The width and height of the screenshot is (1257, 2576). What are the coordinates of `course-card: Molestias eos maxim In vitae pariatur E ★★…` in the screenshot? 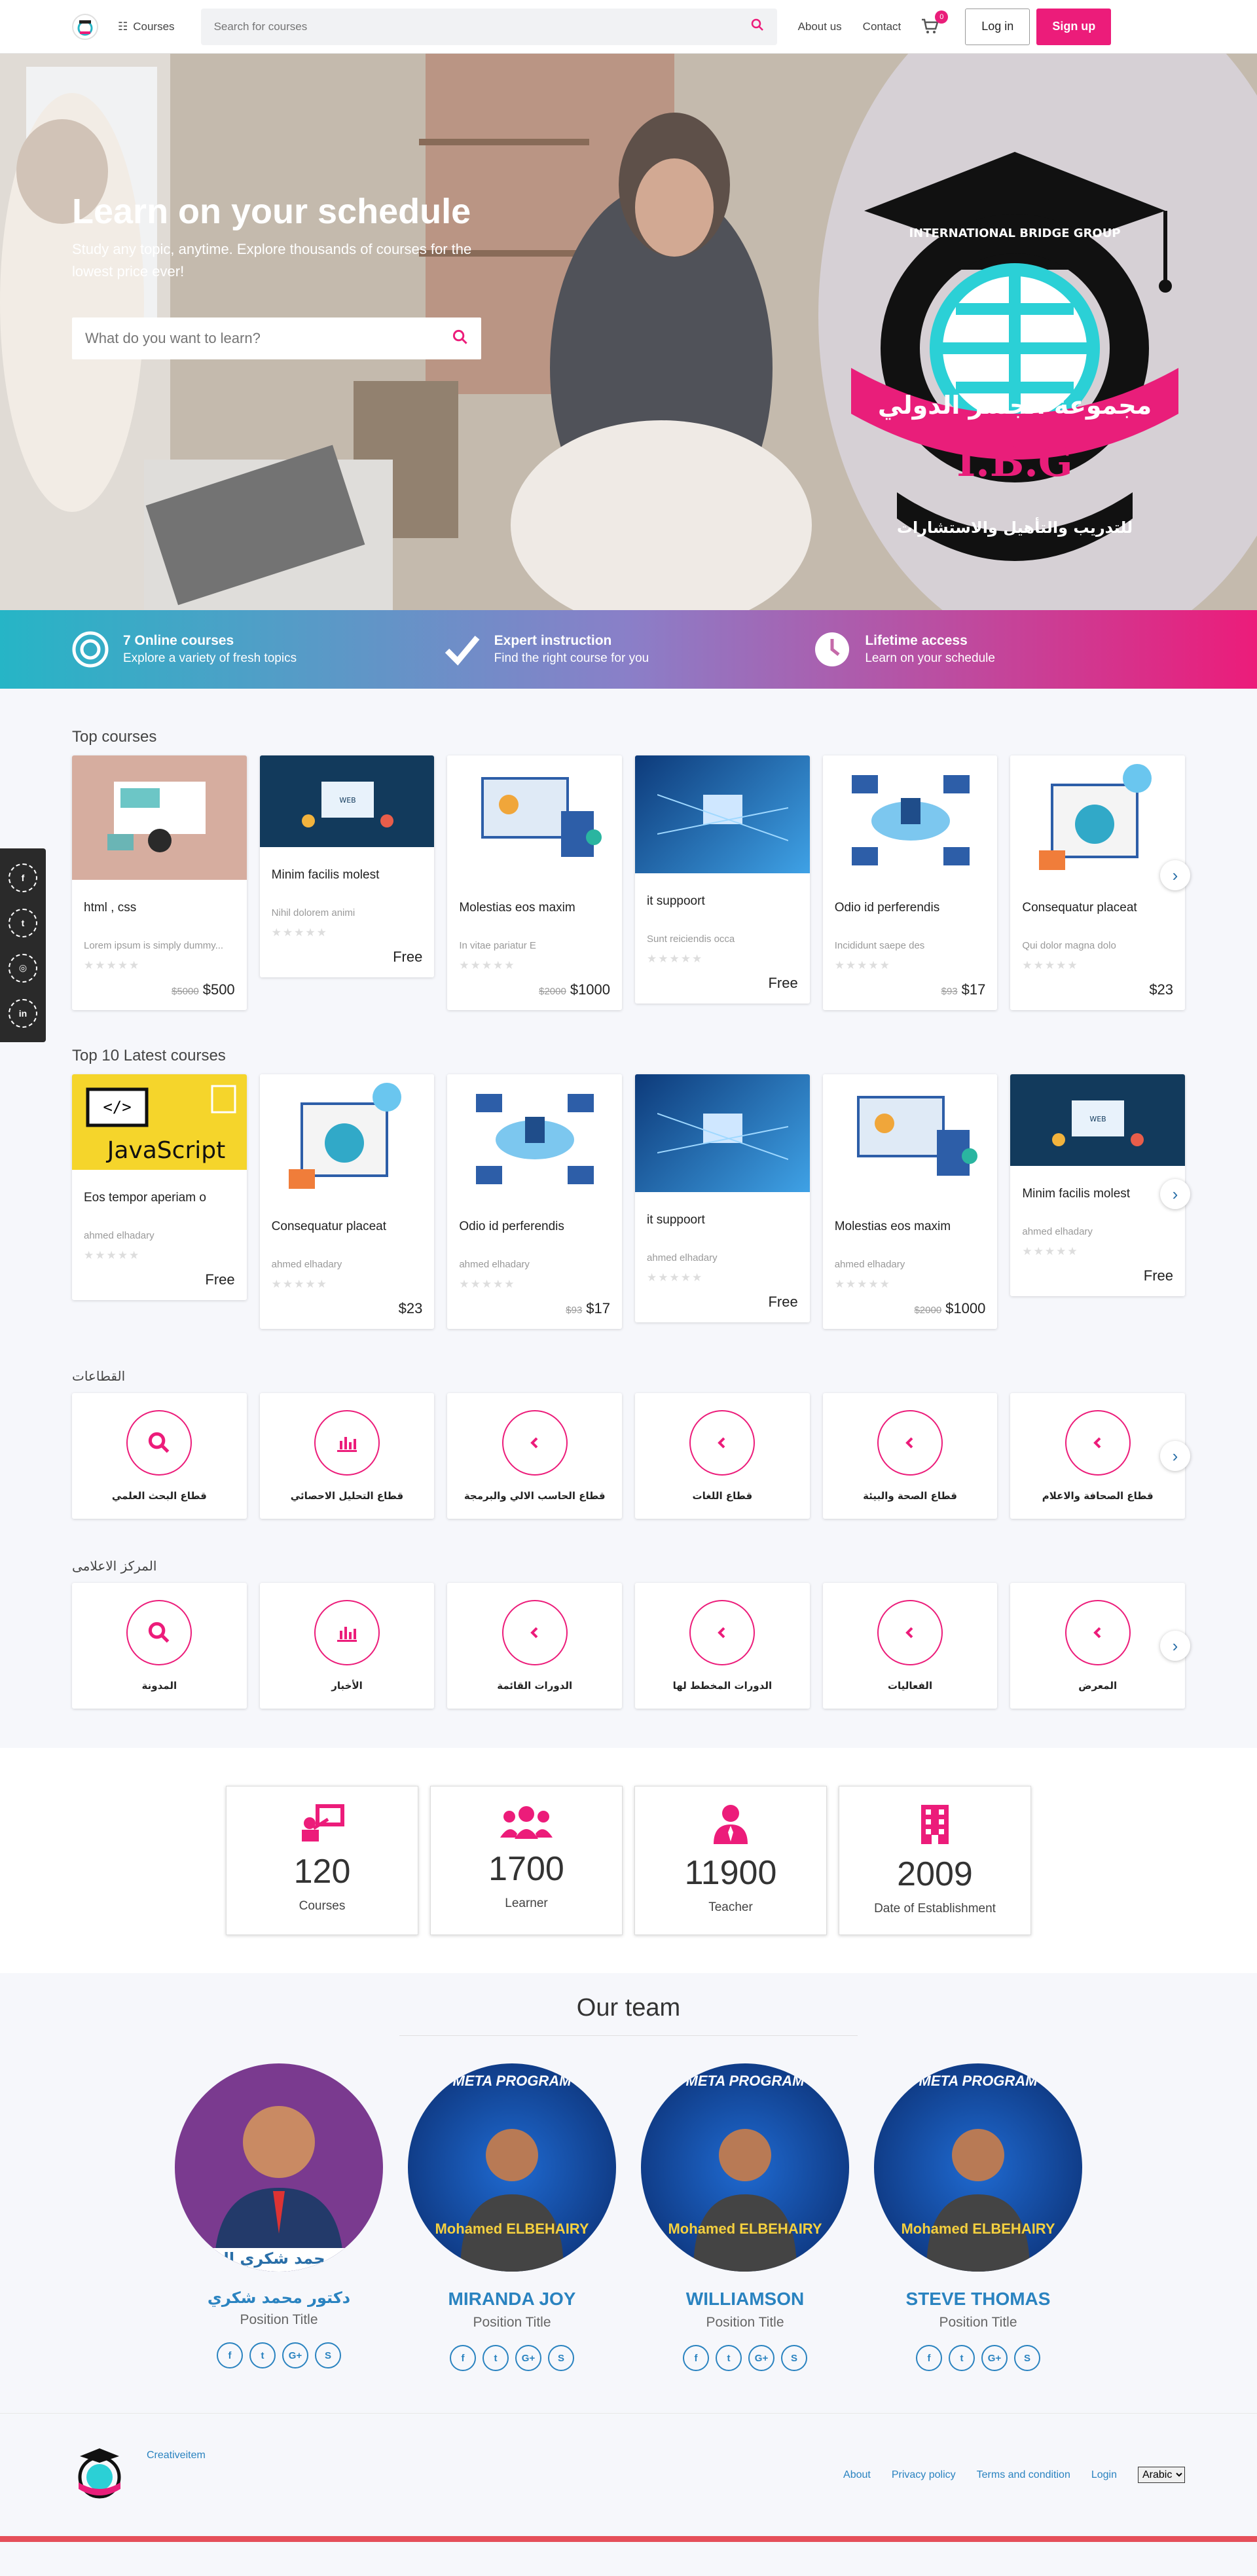 It's located at (535, 882).